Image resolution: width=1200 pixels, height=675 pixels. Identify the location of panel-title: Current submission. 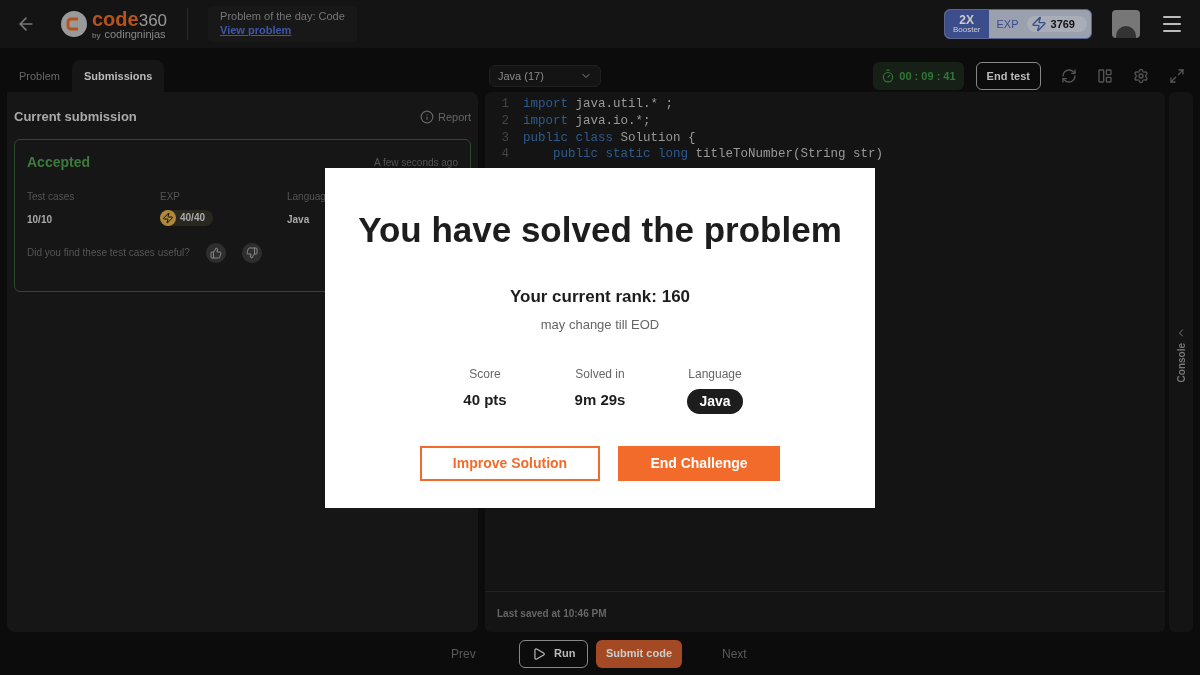
(75, 117).